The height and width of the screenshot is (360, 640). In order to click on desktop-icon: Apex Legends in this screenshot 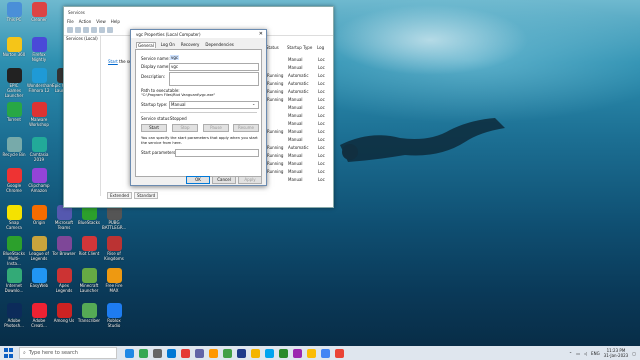, I will do `click(64, 280)`.